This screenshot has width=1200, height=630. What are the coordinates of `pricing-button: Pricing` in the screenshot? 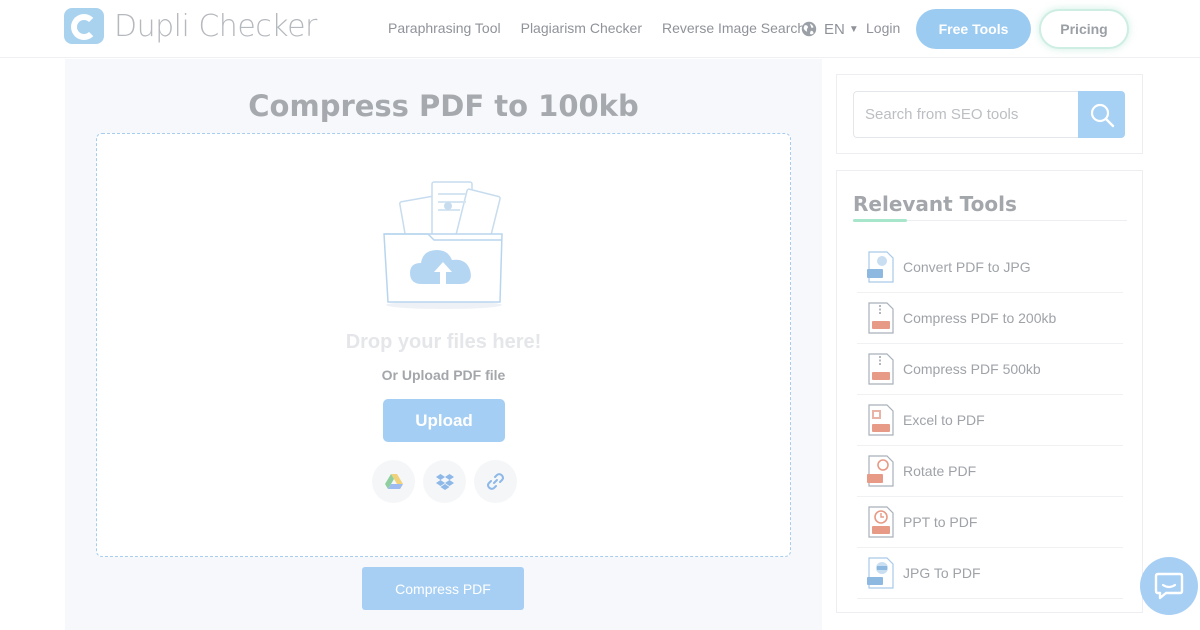 It's located at (1084, 29).